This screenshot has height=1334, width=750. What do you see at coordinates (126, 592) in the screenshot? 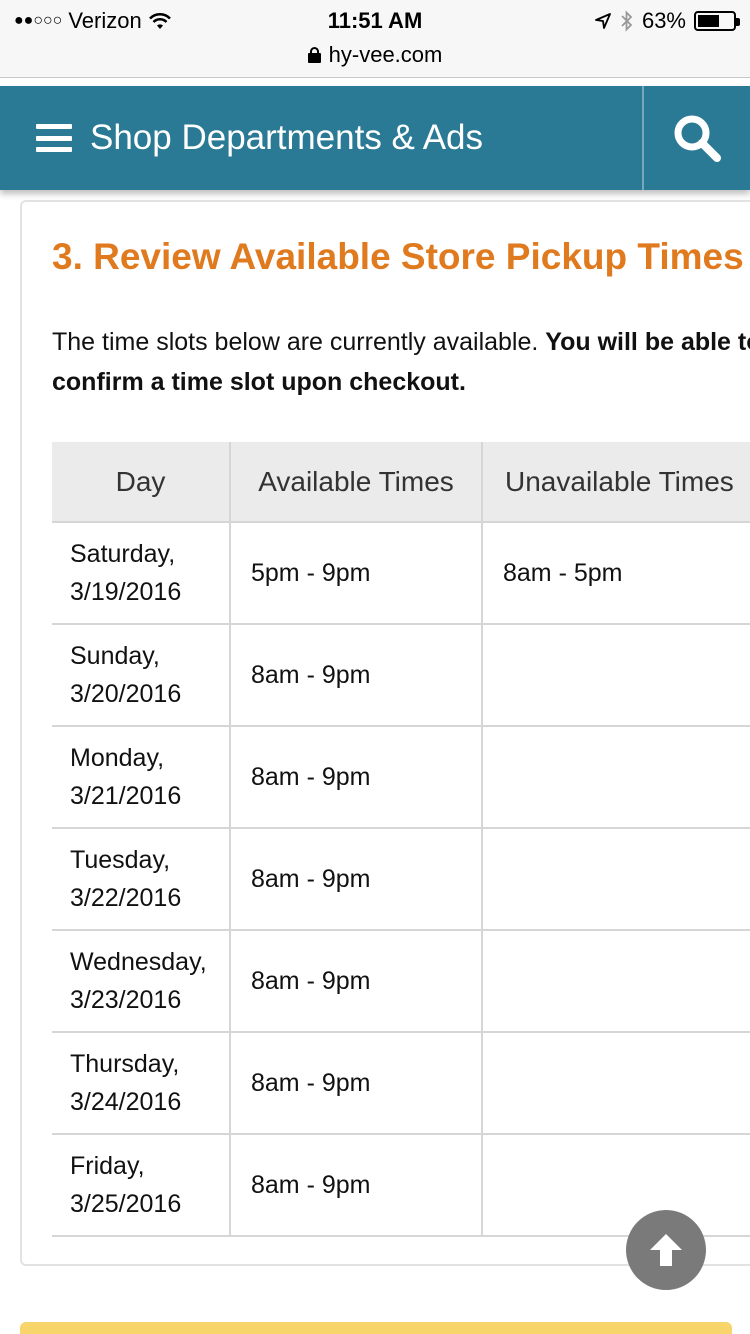
I see `day-date: 3/19/2016` at bounding box center [126, 592].